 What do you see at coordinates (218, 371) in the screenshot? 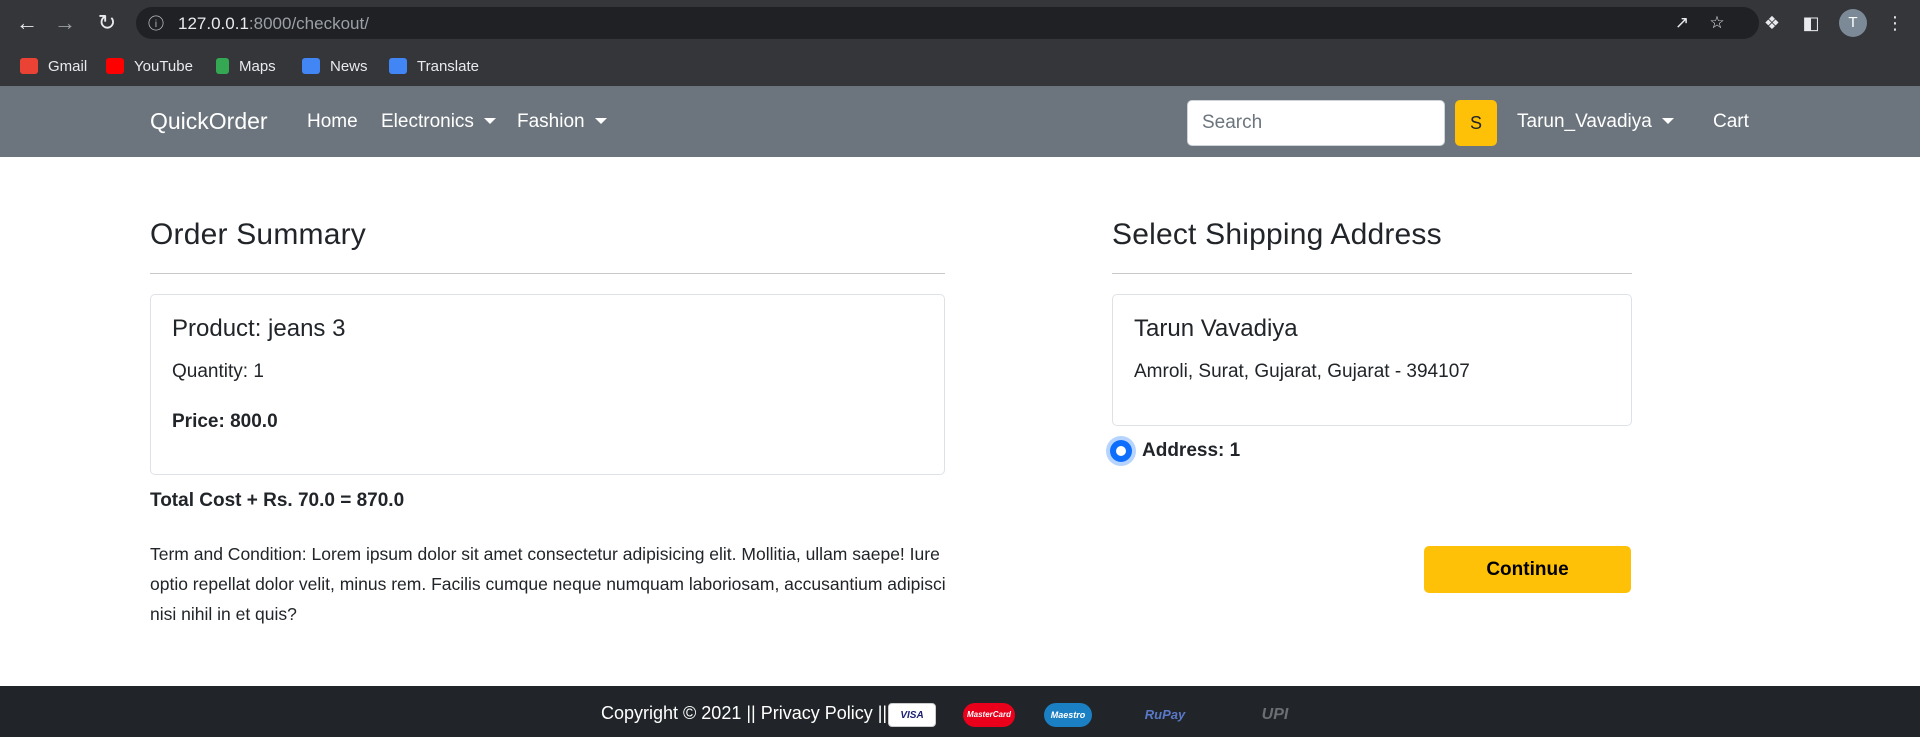
I see `product-quantity: Quantity: 1` at bounding box center [218, 371].